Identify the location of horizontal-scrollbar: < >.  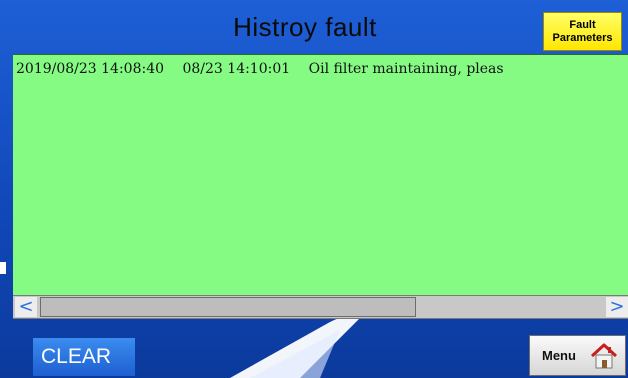
(320, 307).